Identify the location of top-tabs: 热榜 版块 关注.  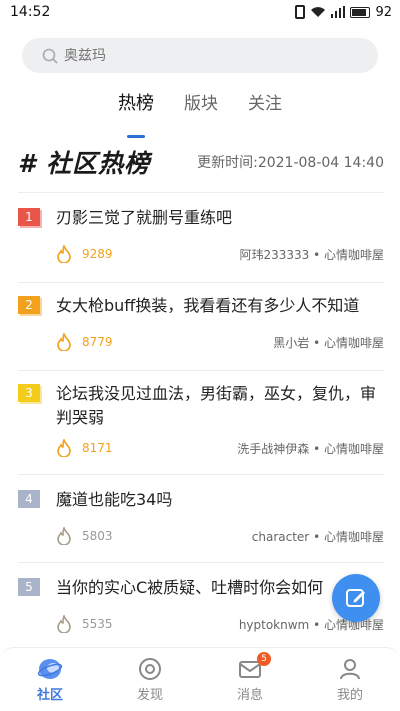
(200, 110).